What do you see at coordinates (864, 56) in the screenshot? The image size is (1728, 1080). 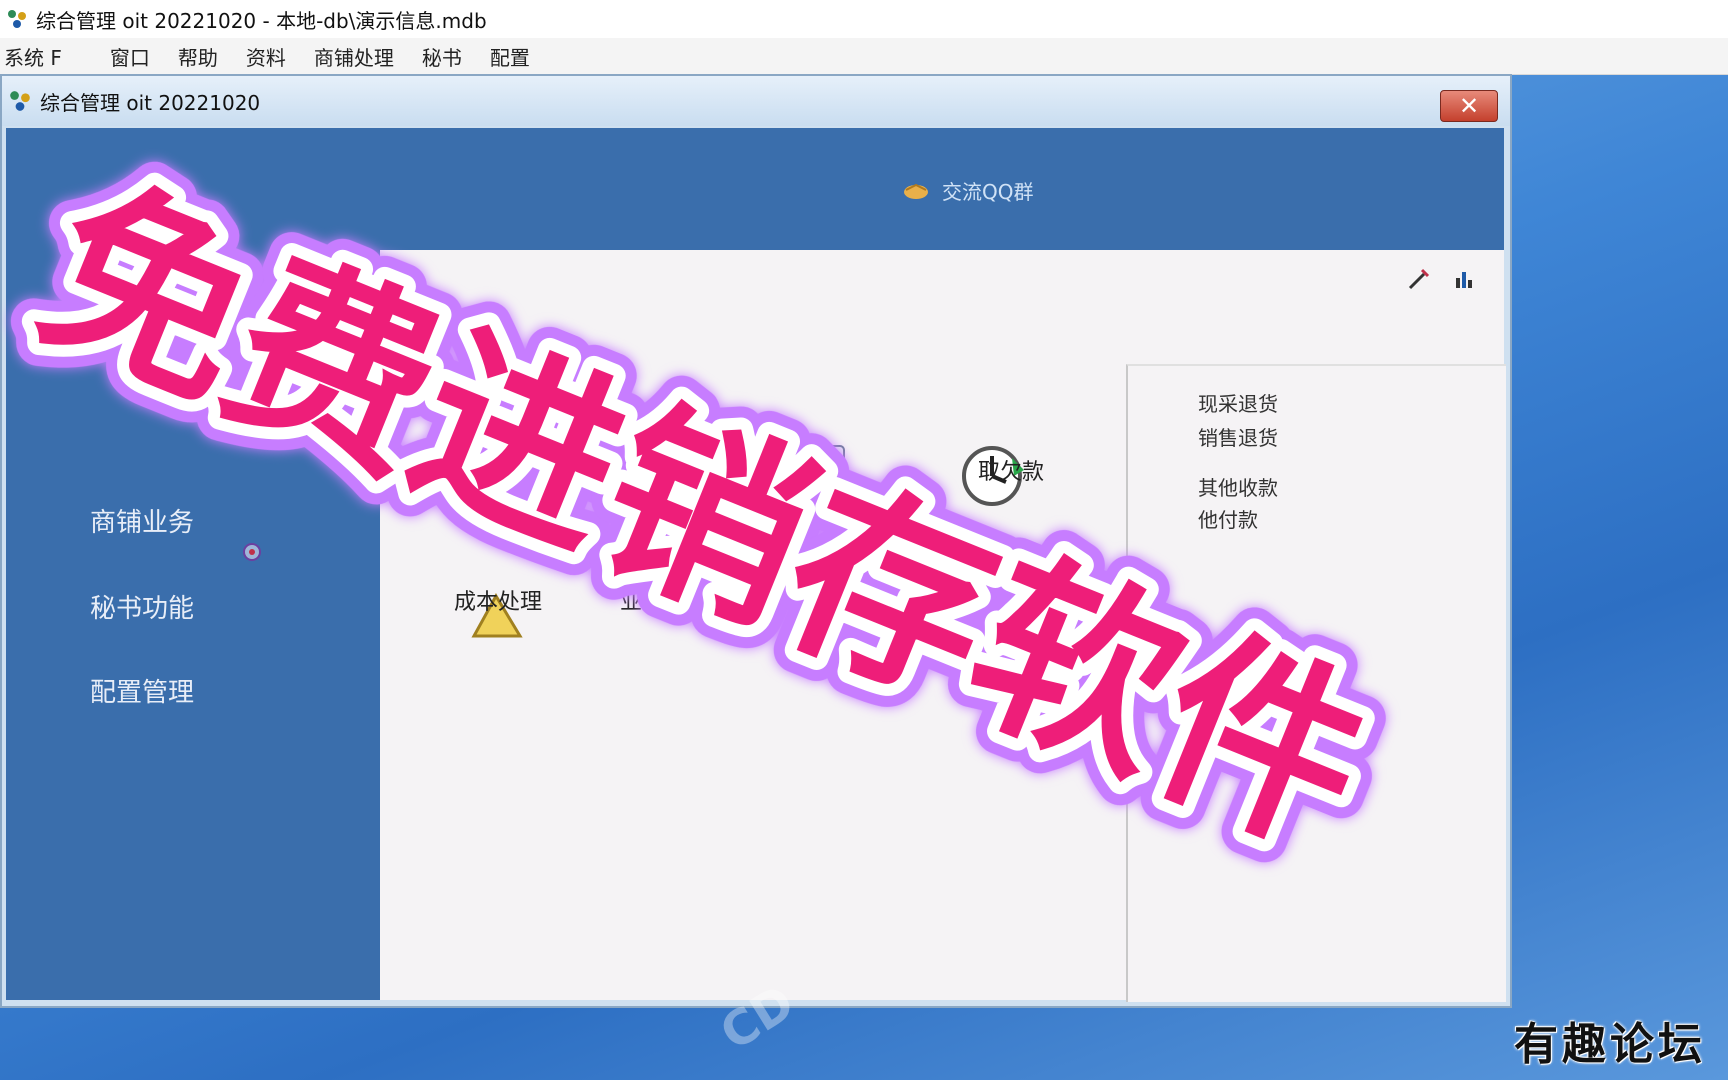 I see `menubar: 系统 F 窗口 帮助 资料 商铺处理 秘书 配置` at bounding box center [864, 56].